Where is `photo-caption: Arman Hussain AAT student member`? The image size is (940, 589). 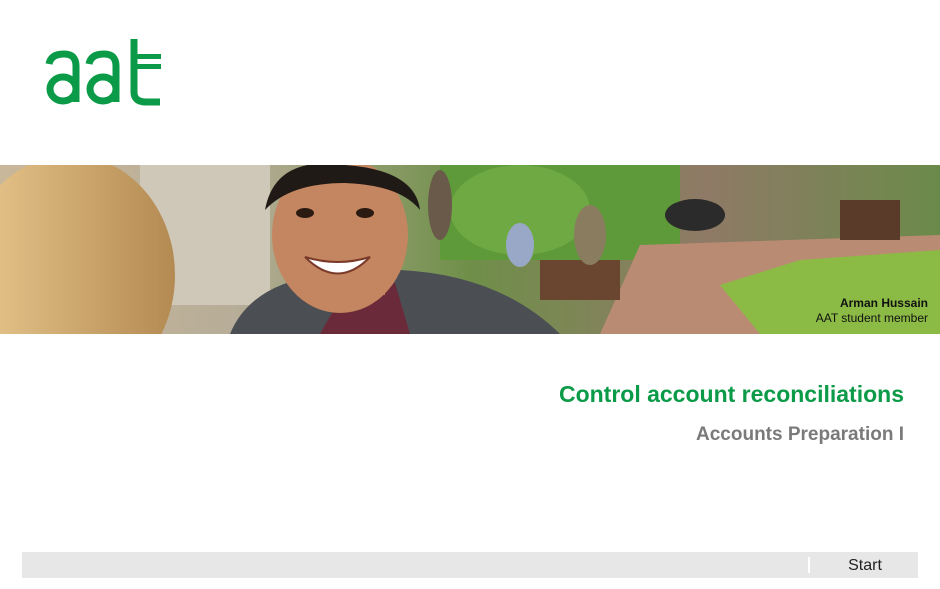
photo-caption: Arman Hussain AAT student member is located at coordinates (872, 311).